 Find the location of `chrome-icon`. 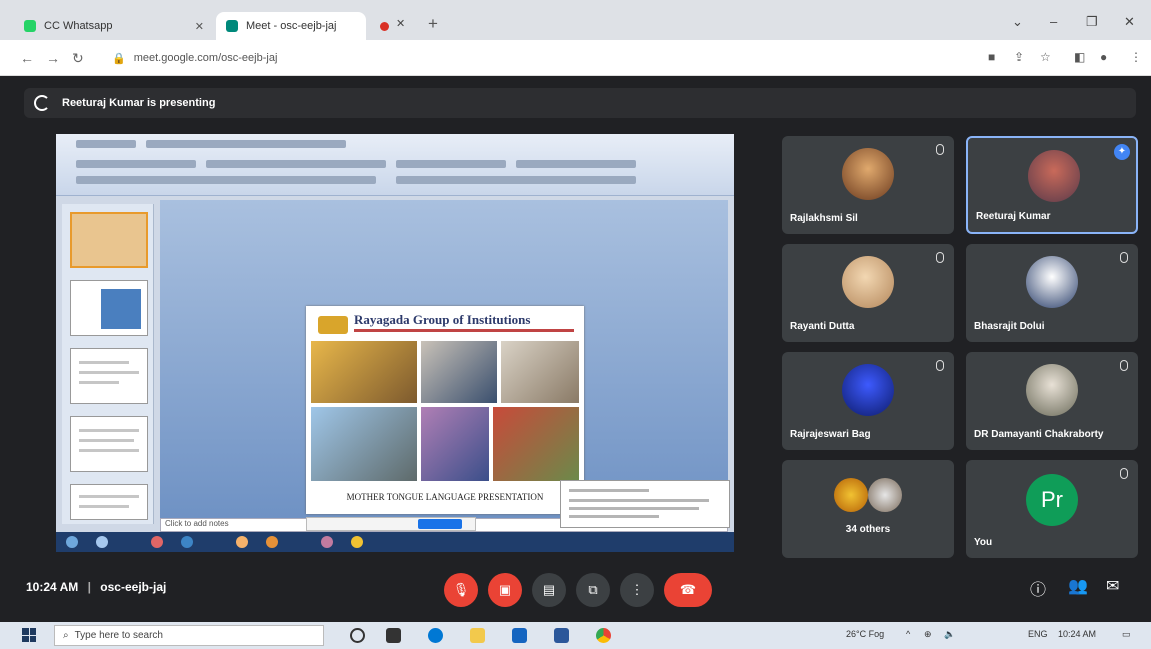

chrome-icon is located at coordinates (603, 635).